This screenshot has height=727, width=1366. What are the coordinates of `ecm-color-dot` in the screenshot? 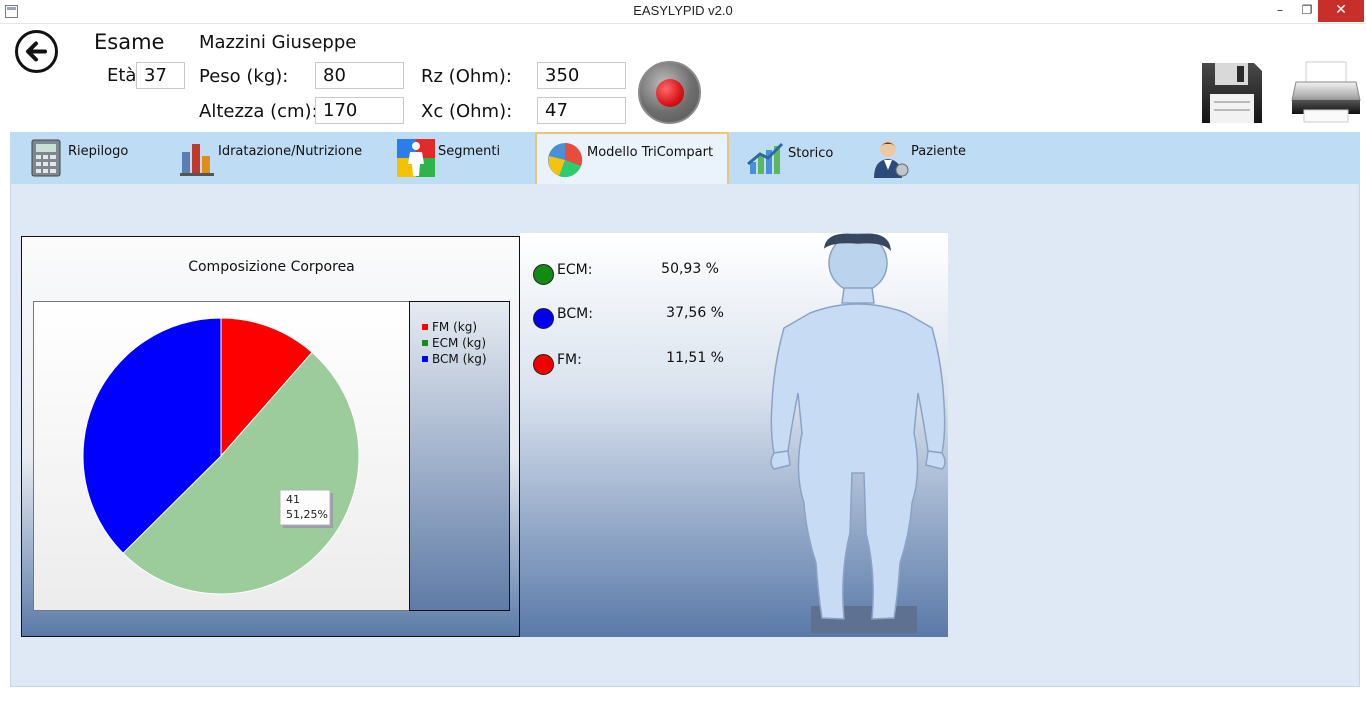 It's located at (543, 274).